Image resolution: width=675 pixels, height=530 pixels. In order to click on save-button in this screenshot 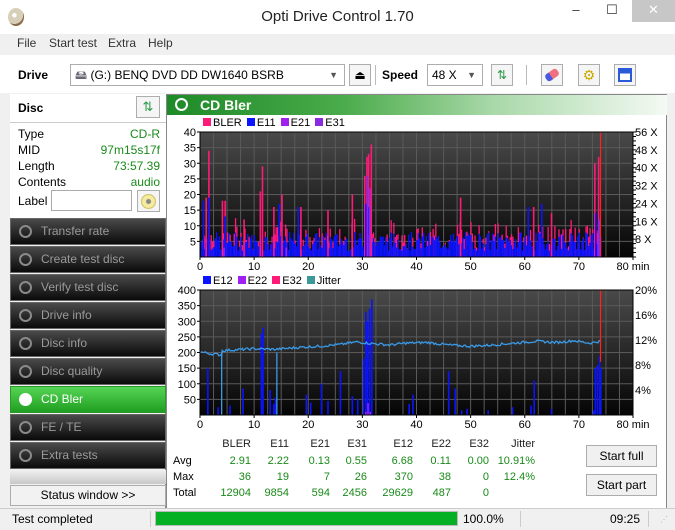, I will do `click(625, 75)`.